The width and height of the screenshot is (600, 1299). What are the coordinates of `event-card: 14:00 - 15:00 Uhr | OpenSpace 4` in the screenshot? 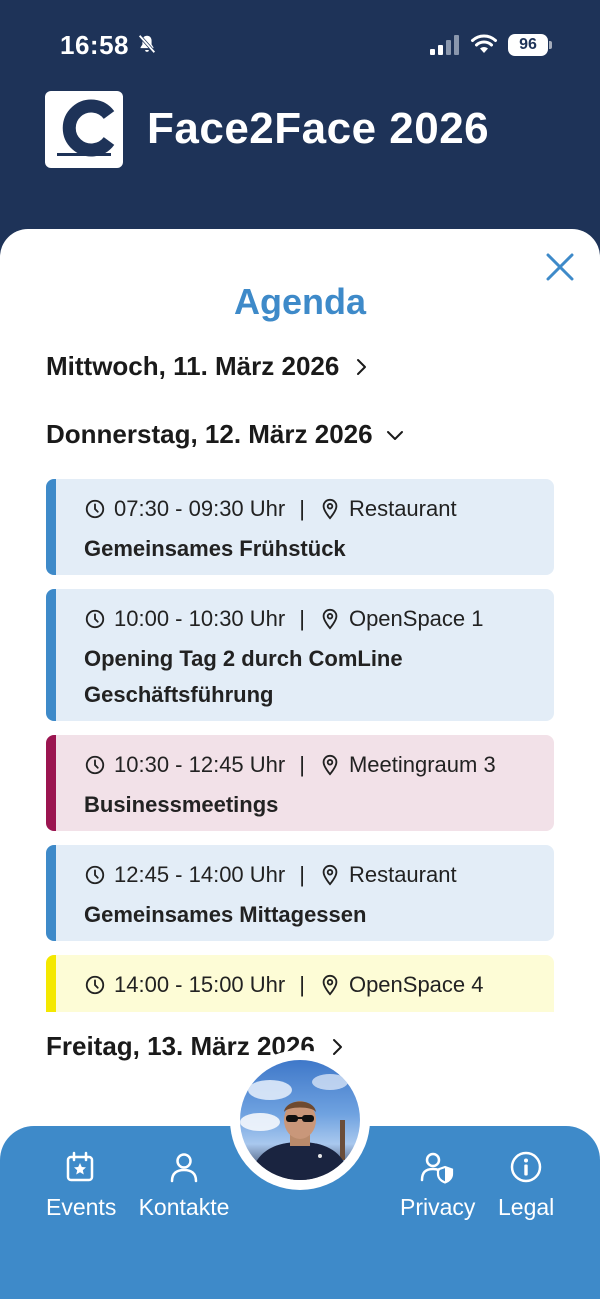 It's located at (300, 983).